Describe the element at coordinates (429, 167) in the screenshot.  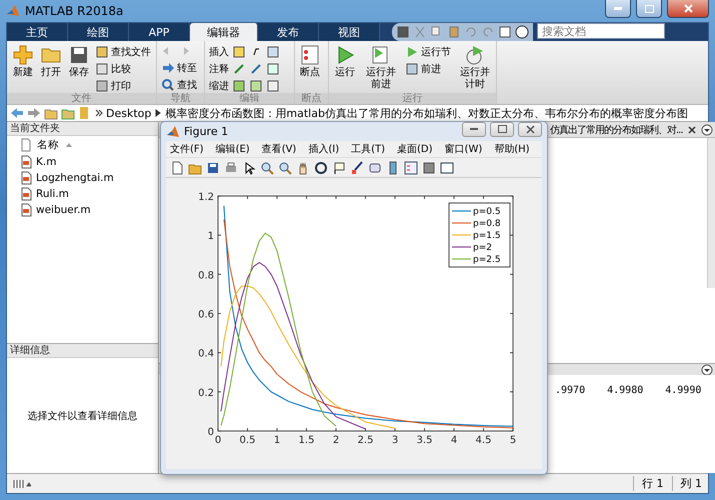
I see `square-icon` at that location.